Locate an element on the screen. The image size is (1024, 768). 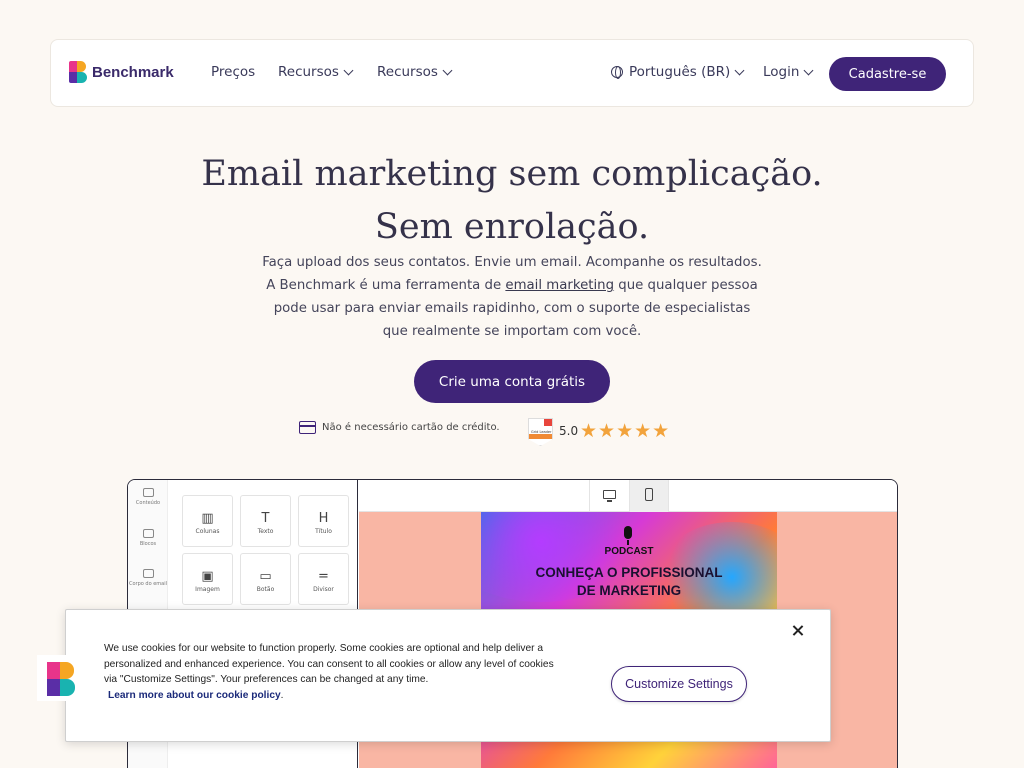
block-columns: ▥ Colunas is located at coordinates (207, 521).